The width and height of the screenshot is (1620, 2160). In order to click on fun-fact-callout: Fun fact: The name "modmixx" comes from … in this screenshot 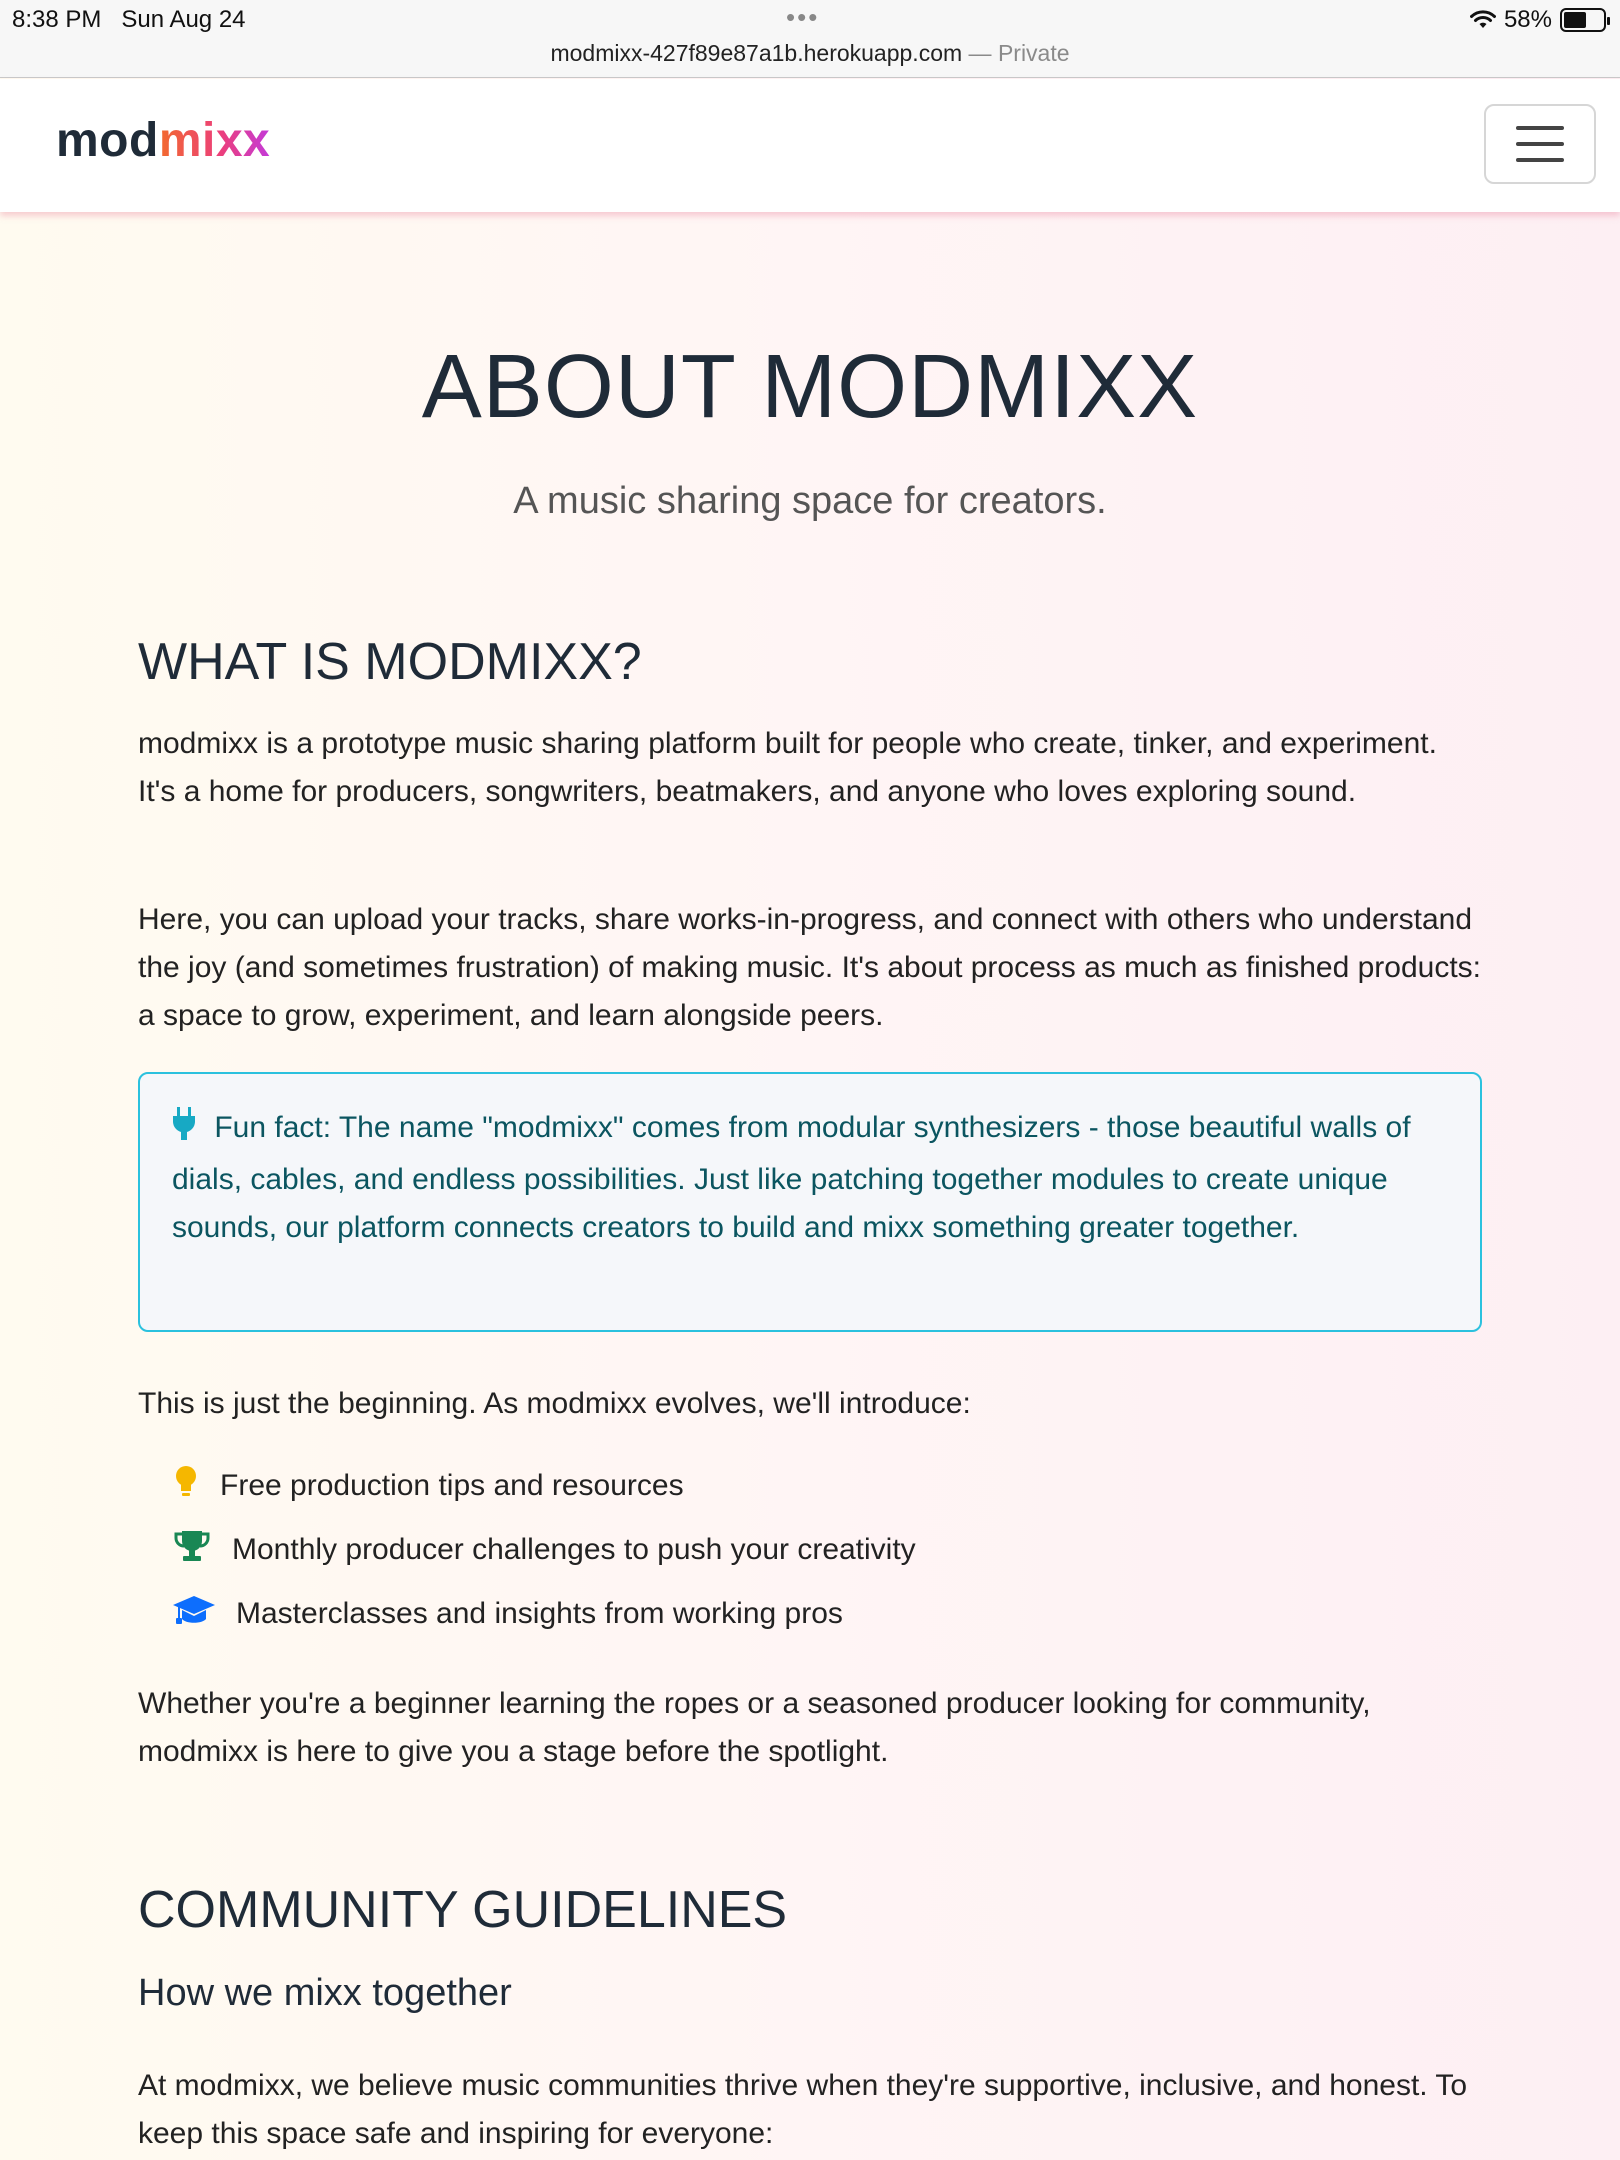, I will do `click(810, 1202)`.